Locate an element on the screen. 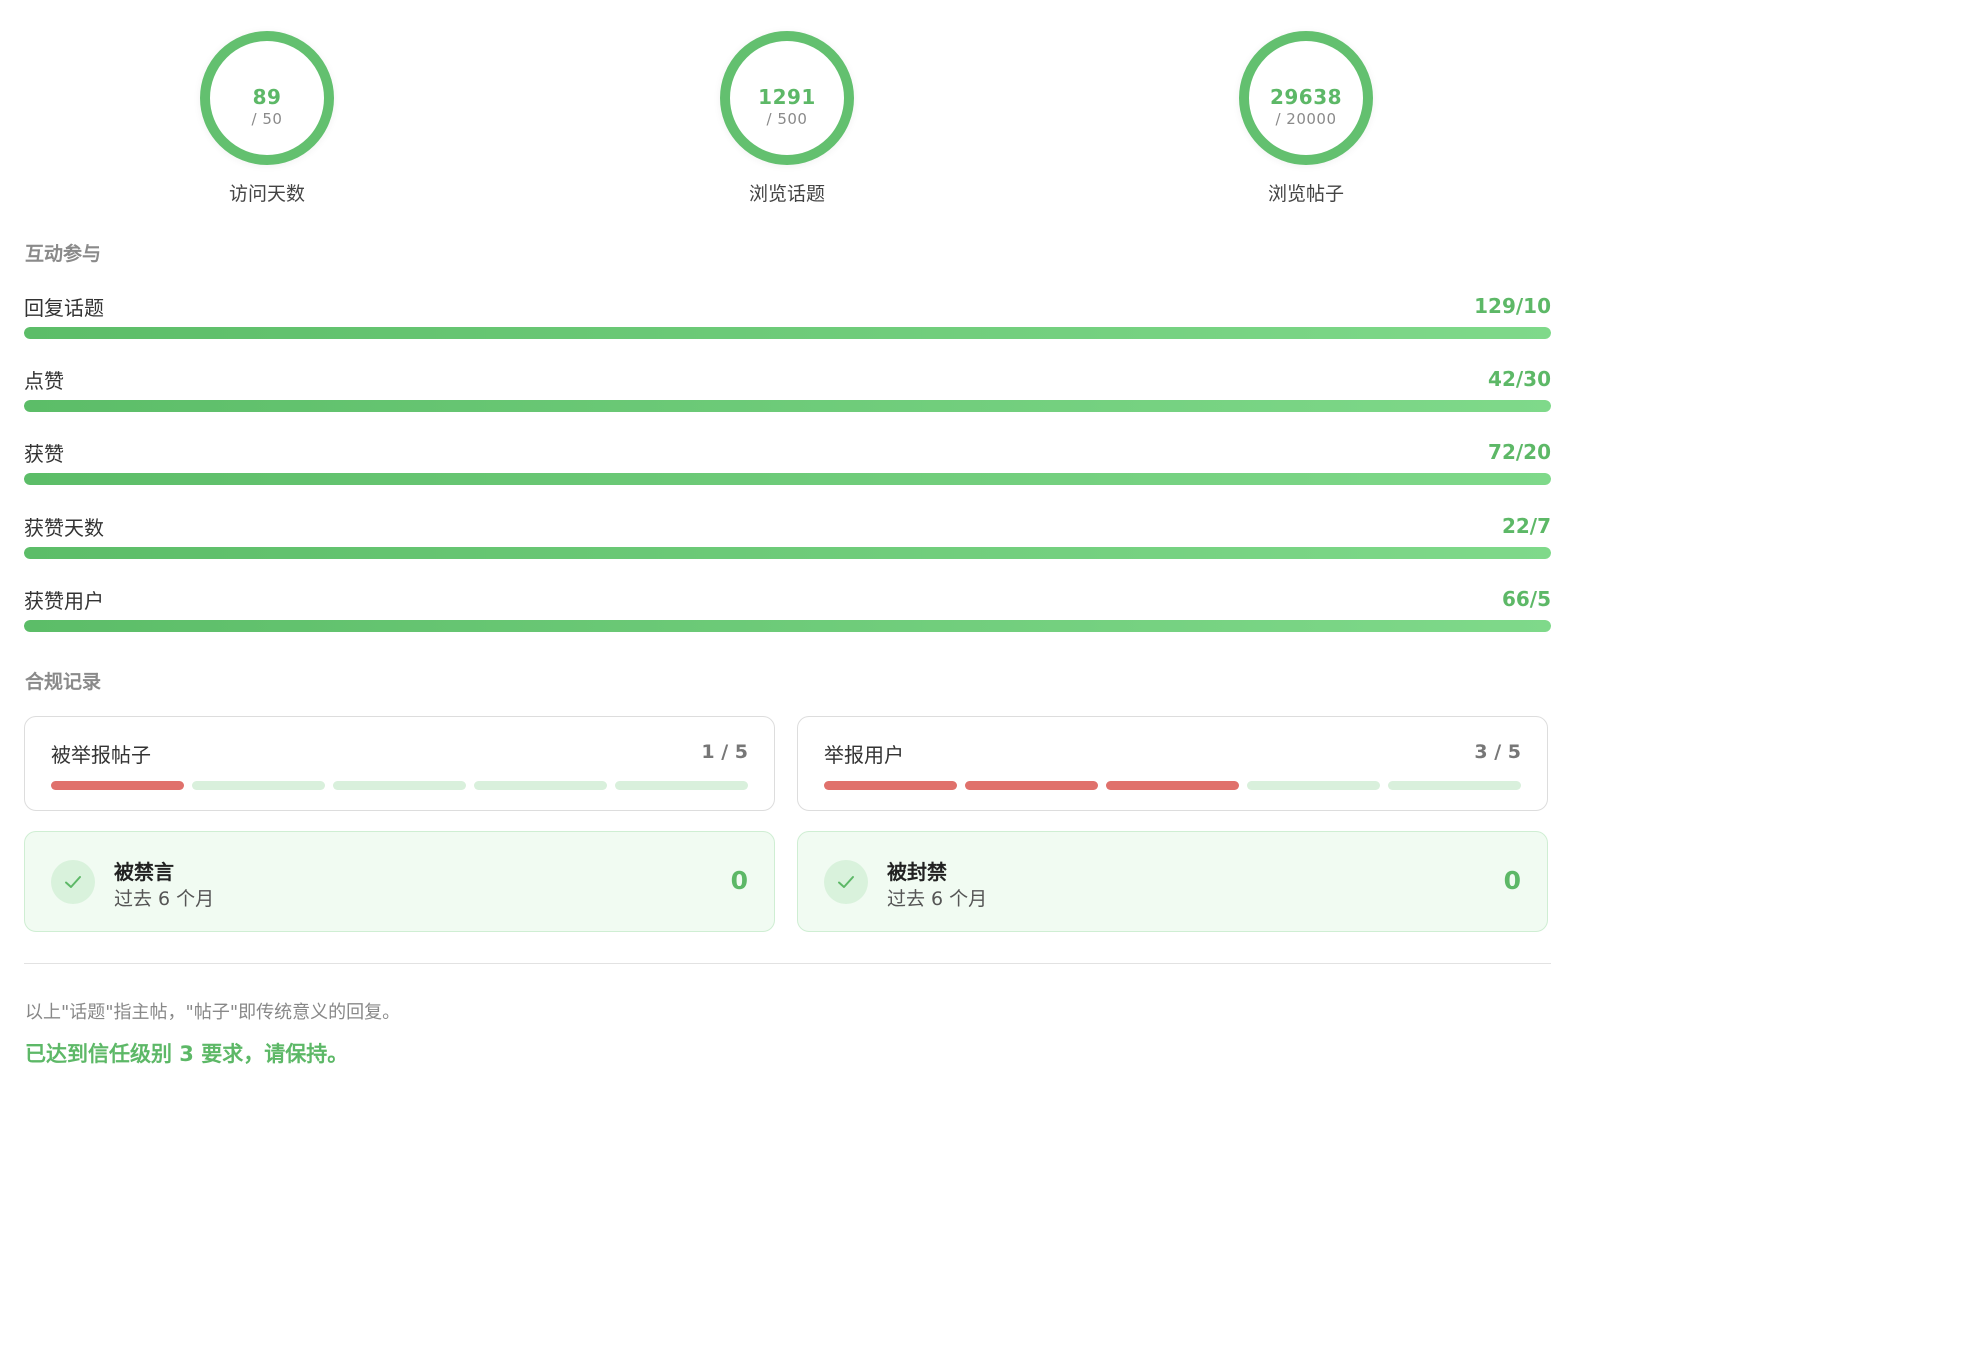  progress-row-liked-users: 获赞用户 66/5 is located at coordinates (787, 610).